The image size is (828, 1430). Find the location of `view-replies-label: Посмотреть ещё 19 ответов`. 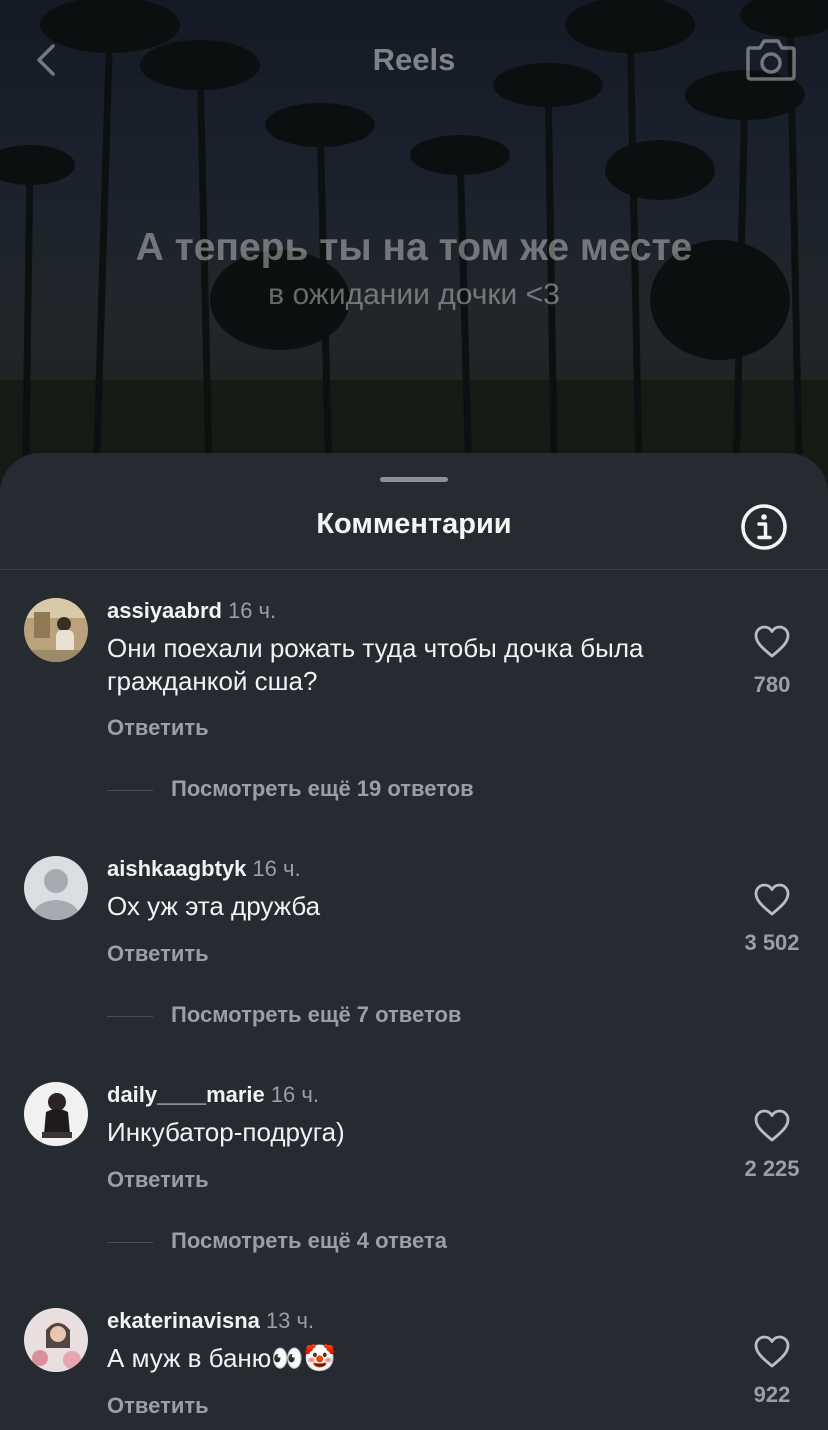

view-replies-label: Посмотреть ещё 19 ответов is located at coordinates (322, 788).